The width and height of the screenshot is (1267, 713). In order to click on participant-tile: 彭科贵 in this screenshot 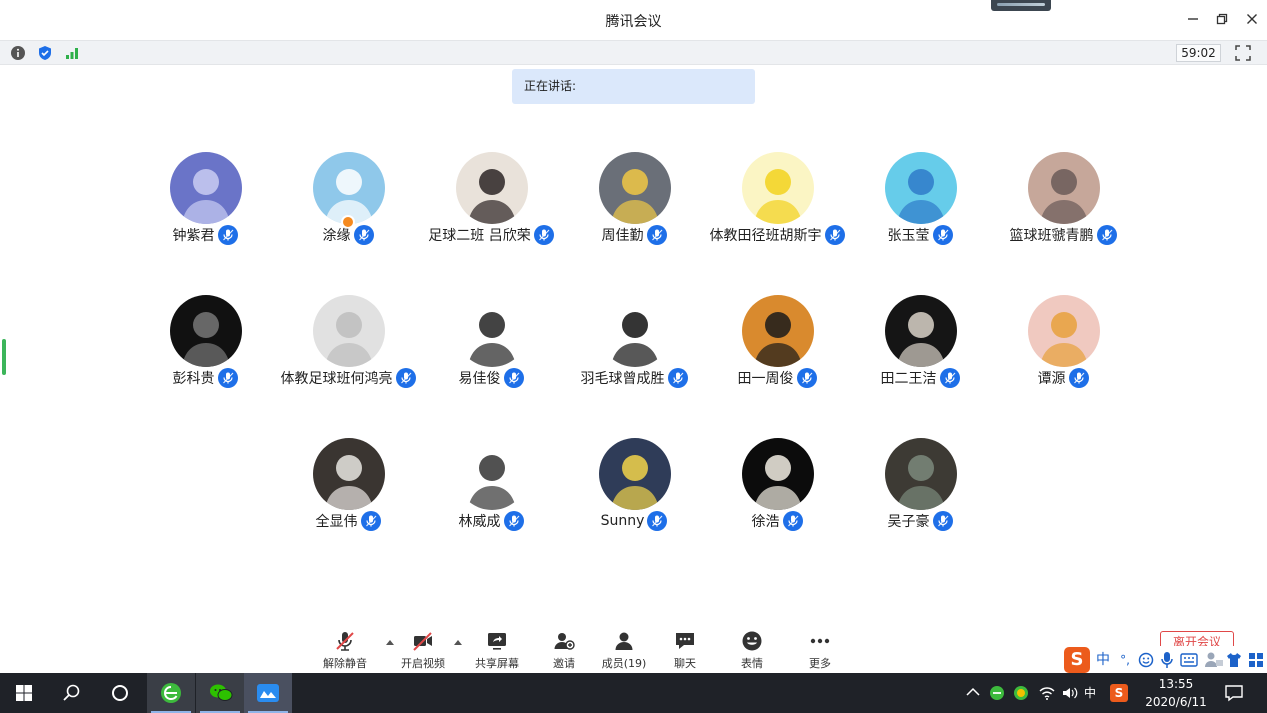, I will do `click(205, 345)`.